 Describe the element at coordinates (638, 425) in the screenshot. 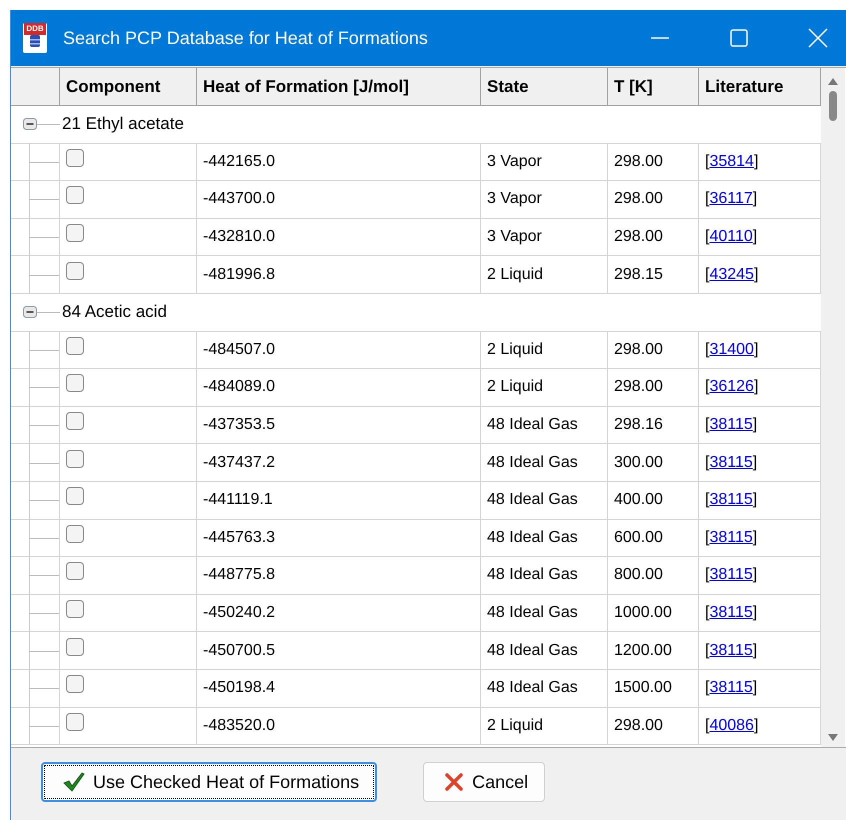

I see `table-cell: 298.16` at that location.